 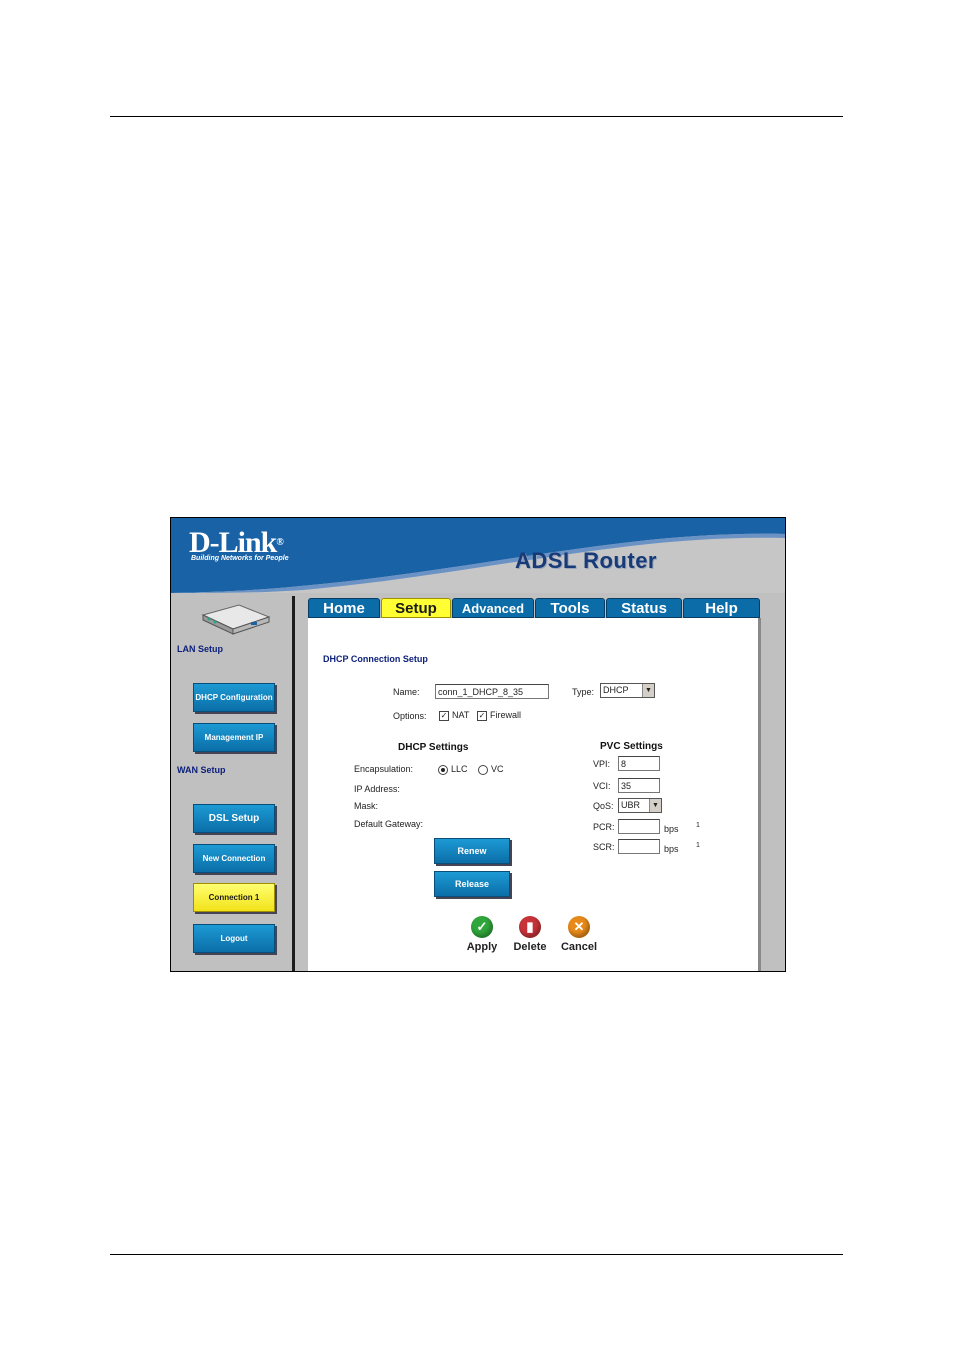 I want to click on delete-button: ▮ Delete, so click(x=530, y=934).